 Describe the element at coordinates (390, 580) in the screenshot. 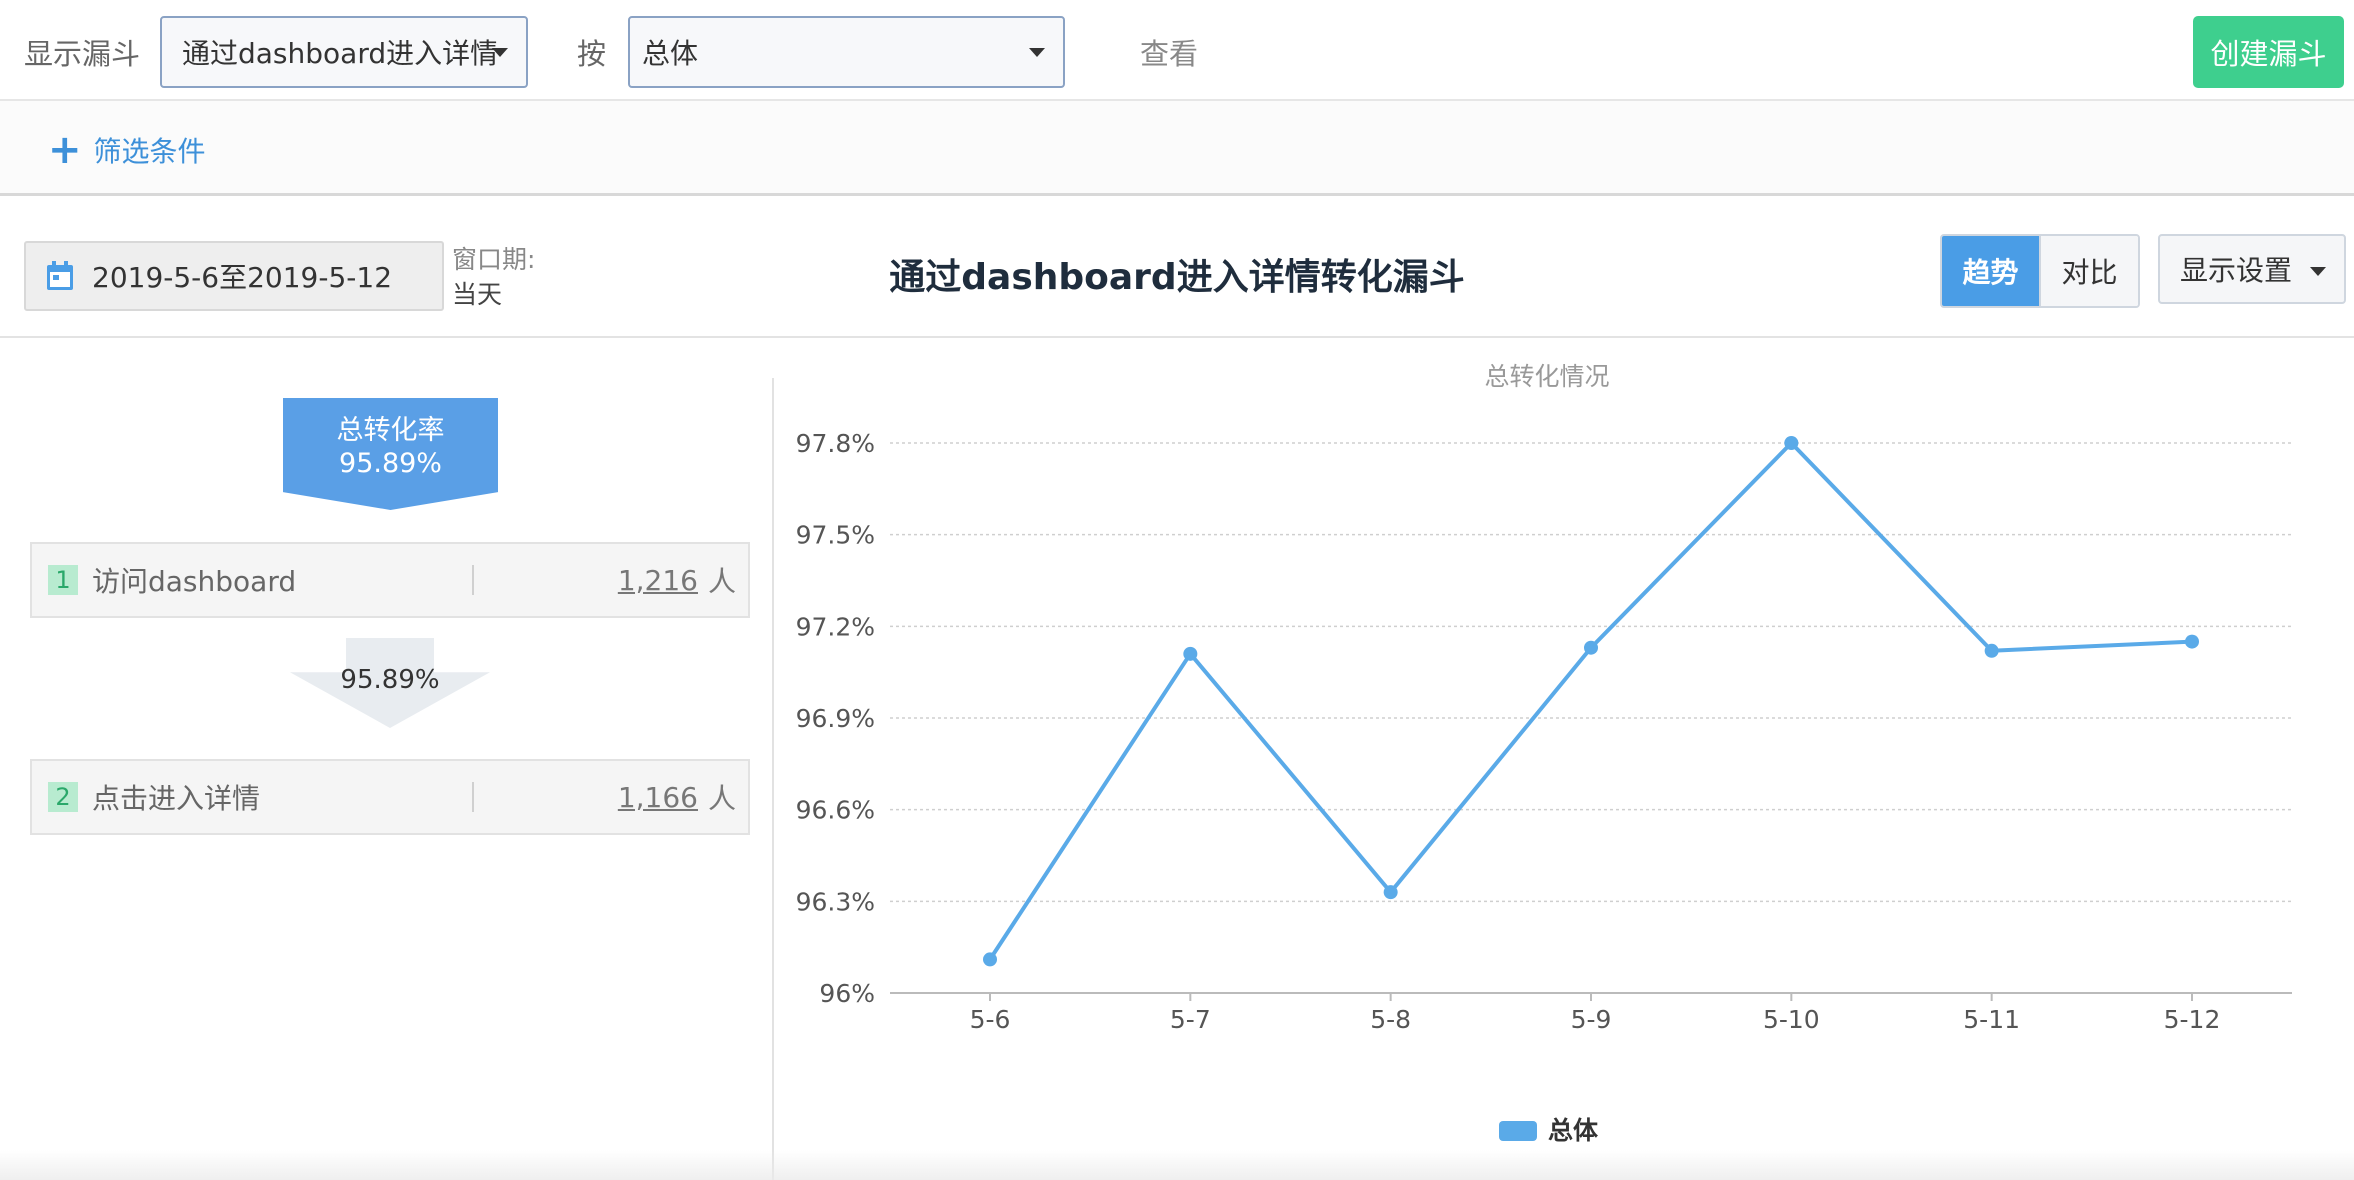

I see `funnel-step: 1 访问dashboard 1,216 人` at that location.